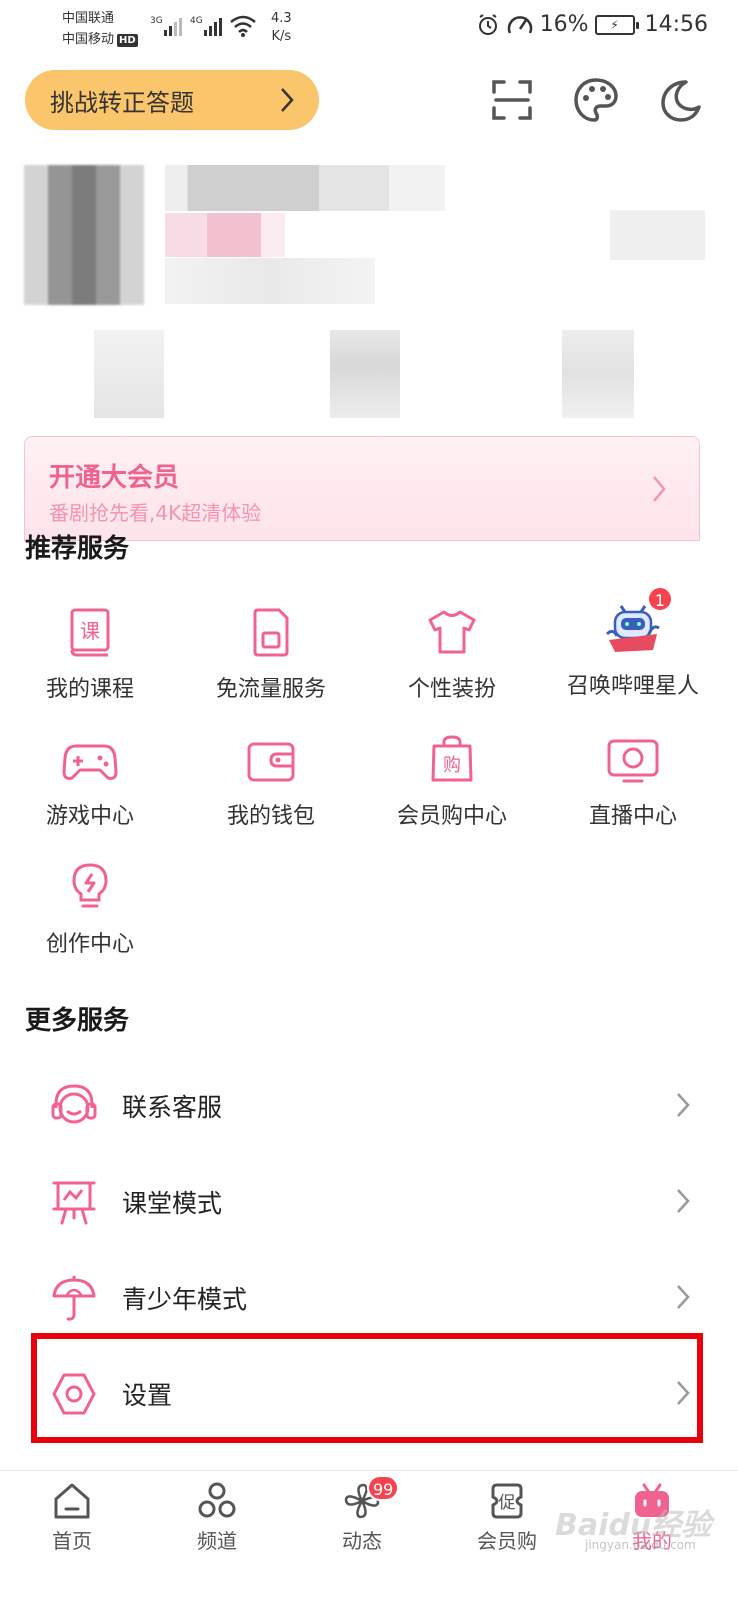 The width and height of the screenshot is (738, 1600). I want to click on alarm-icon, so click(487, 24).